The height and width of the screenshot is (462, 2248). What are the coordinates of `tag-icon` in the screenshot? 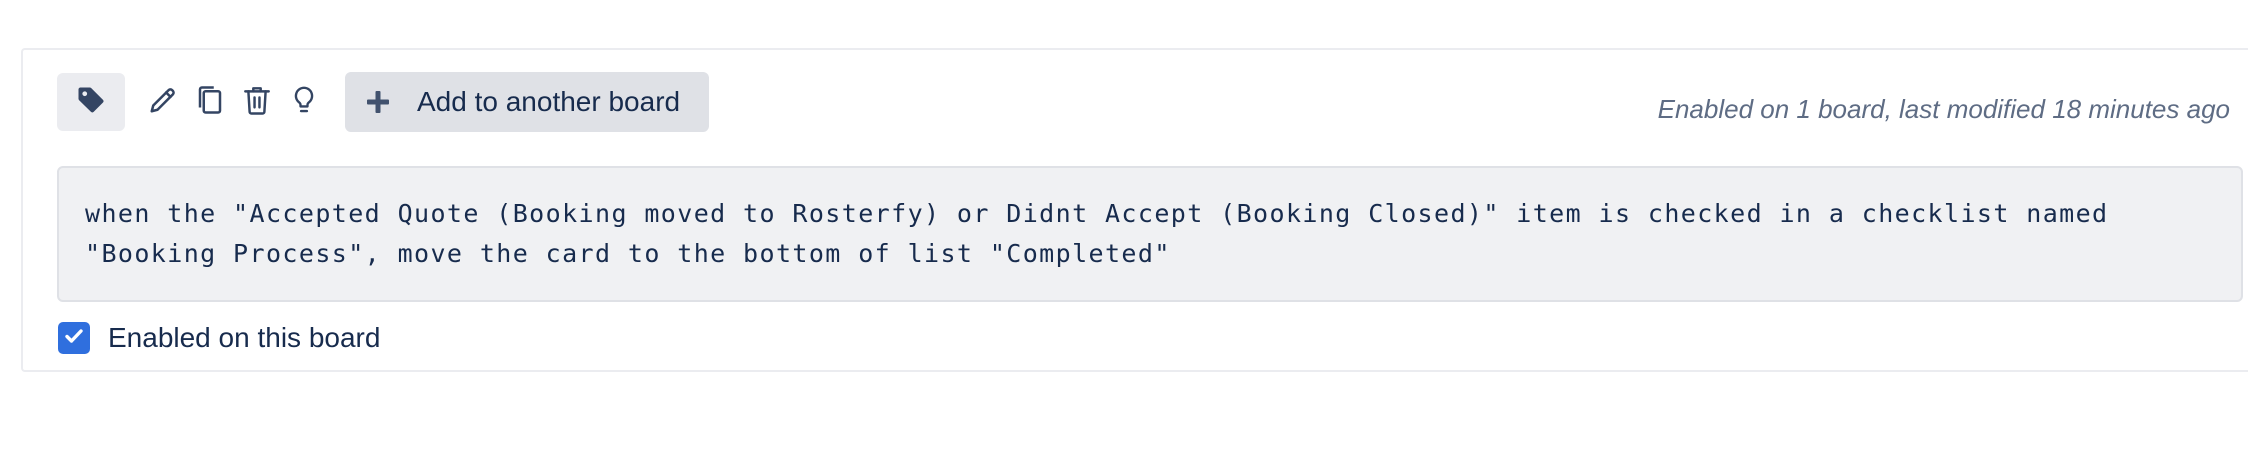 It's located at (91, 102).